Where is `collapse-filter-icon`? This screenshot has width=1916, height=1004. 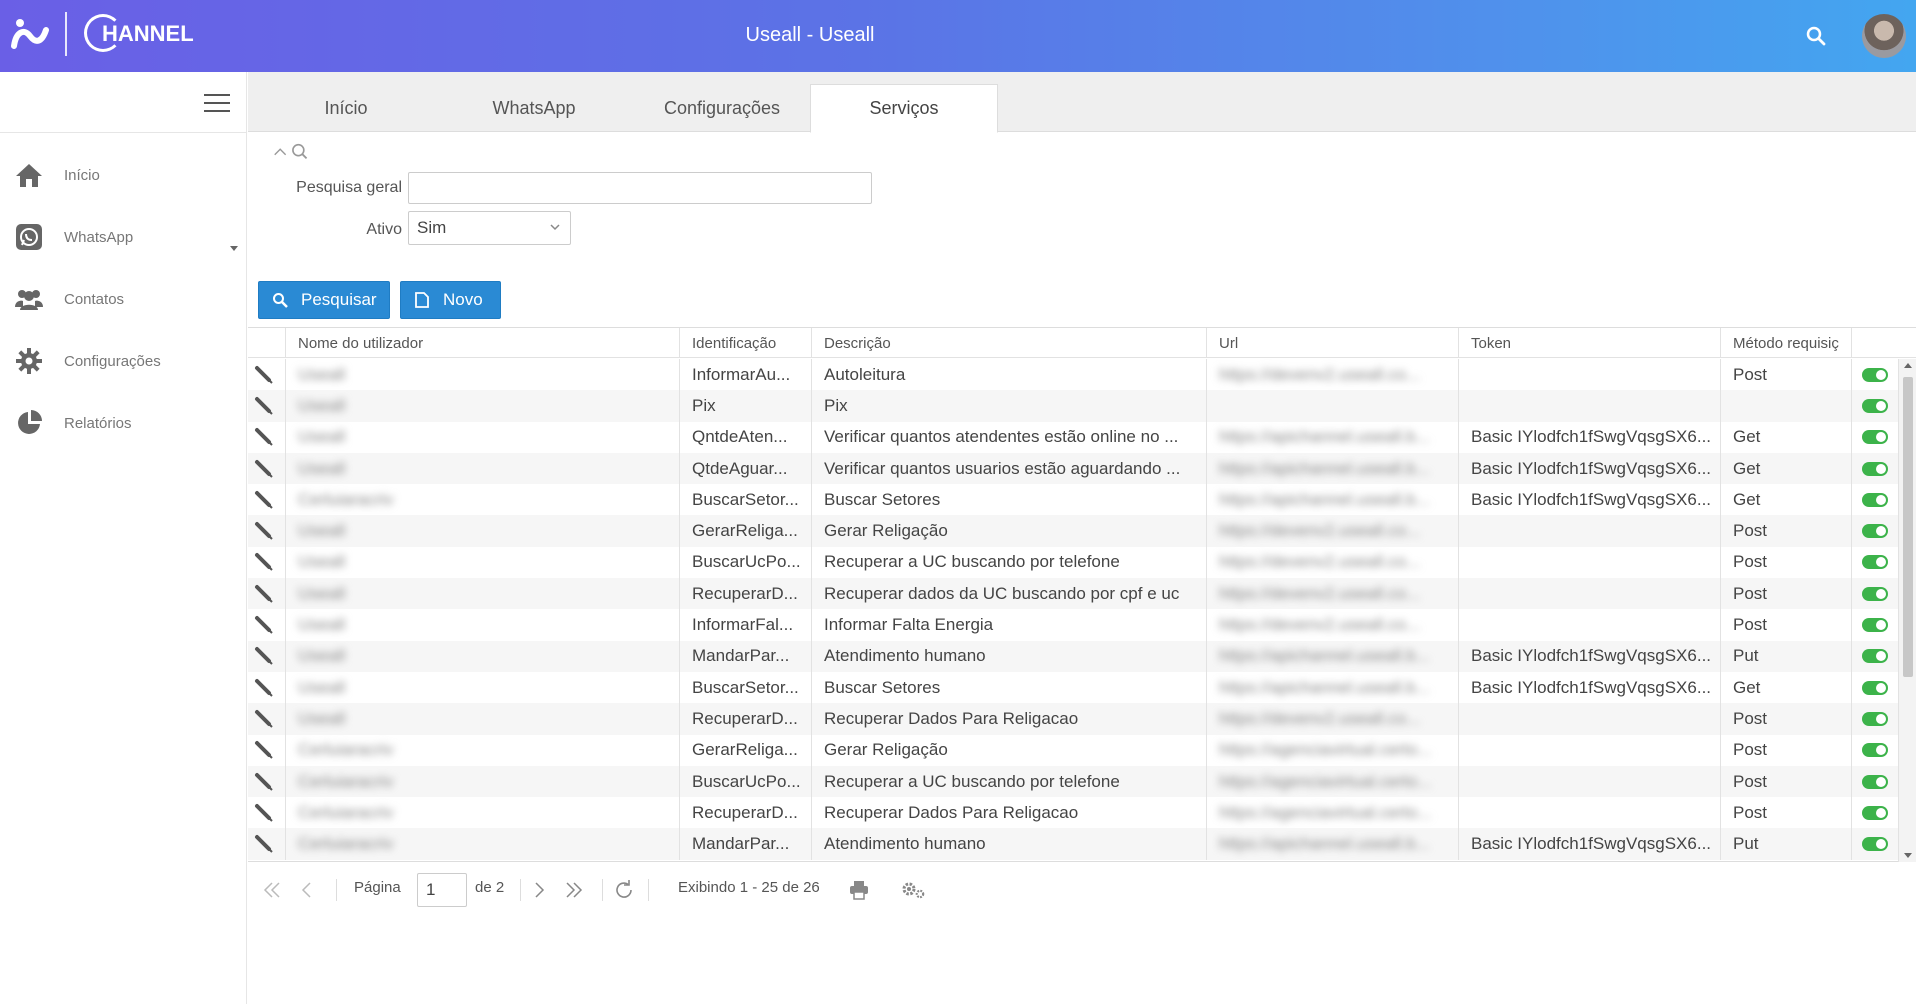
collapse-filter-icon is located at coordinates (292, 152).